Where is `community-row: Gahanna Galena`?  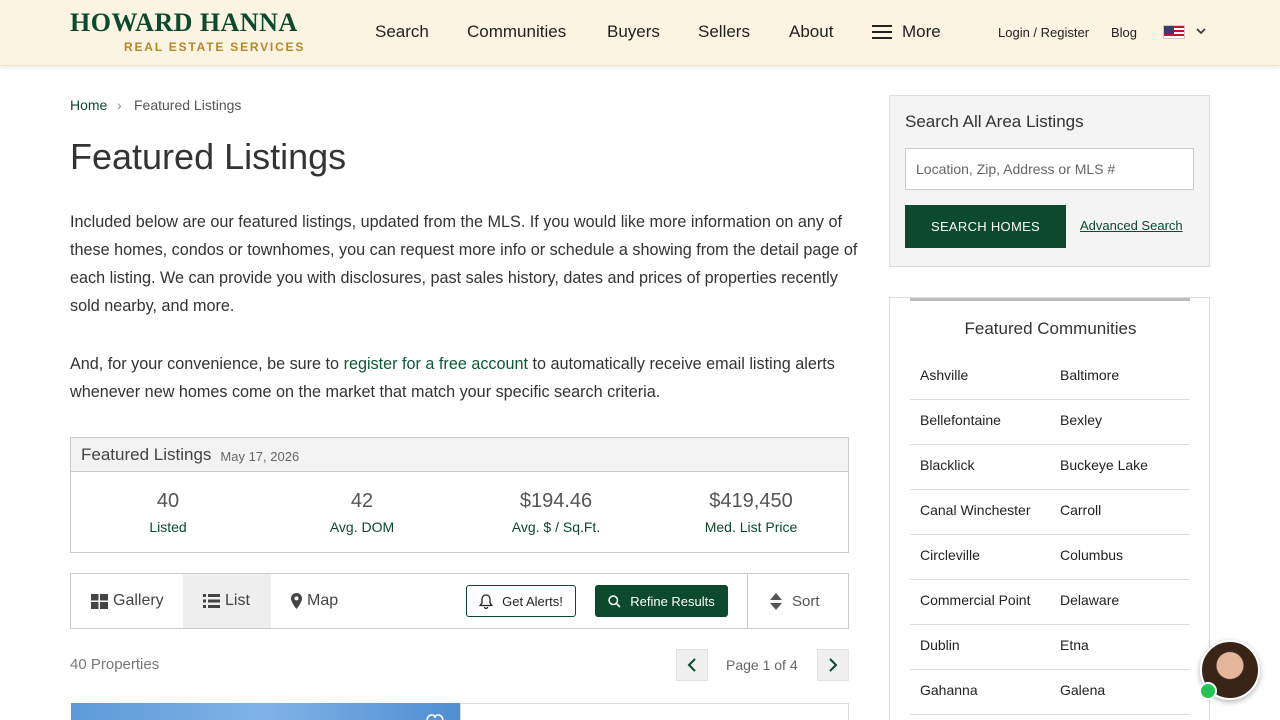 community-row: Gahanna Galena is located at coordinates (1050, 692).